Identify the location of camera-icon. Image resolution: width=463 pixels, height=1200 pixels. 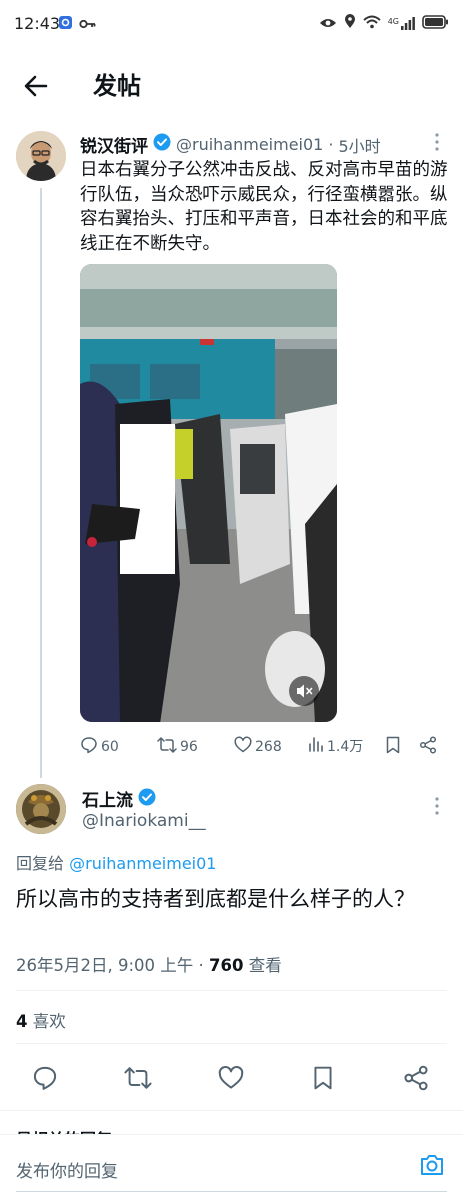
(432, 1167).